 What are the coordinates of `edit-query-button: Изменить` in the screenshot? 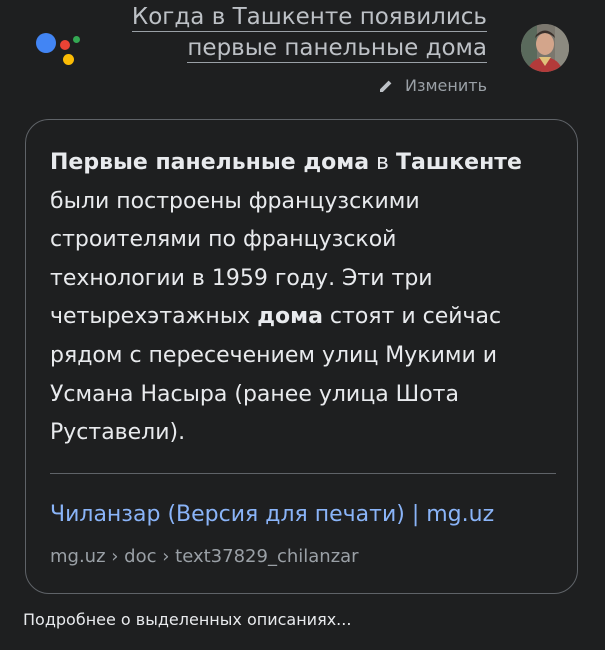 It's located at (433, 85).